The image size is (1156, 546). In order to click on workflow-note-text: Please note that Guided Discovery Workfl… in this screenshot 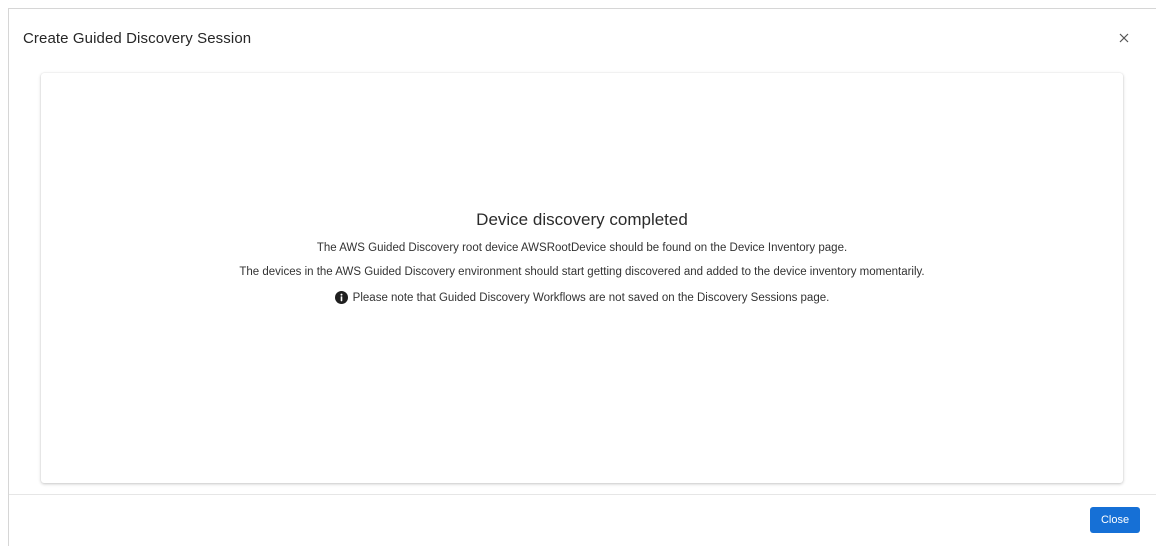, I will do `click(591, 297)`.